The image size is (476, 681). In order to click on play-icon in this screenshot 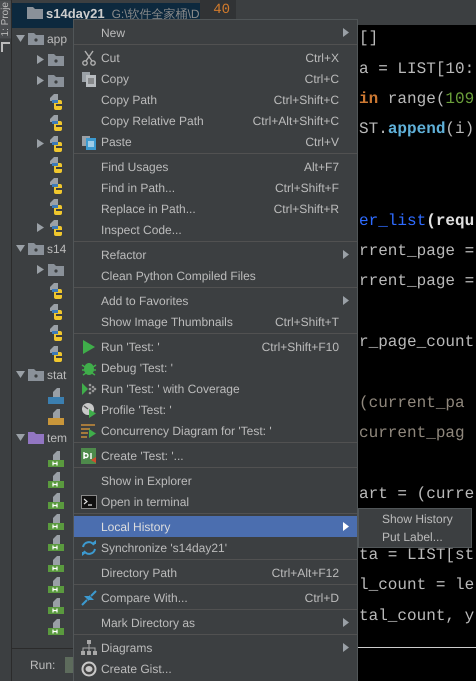, I will do `click(89, 346)`.